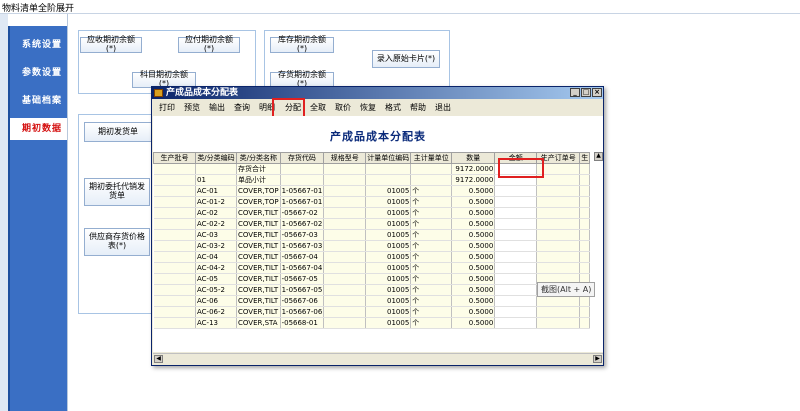 The height and width of the screenshot is (411, 800). I want to click on table-row: AC-01 COVER,TOP 1-05667-01 01005 个 0.5000, so click(372, 191).